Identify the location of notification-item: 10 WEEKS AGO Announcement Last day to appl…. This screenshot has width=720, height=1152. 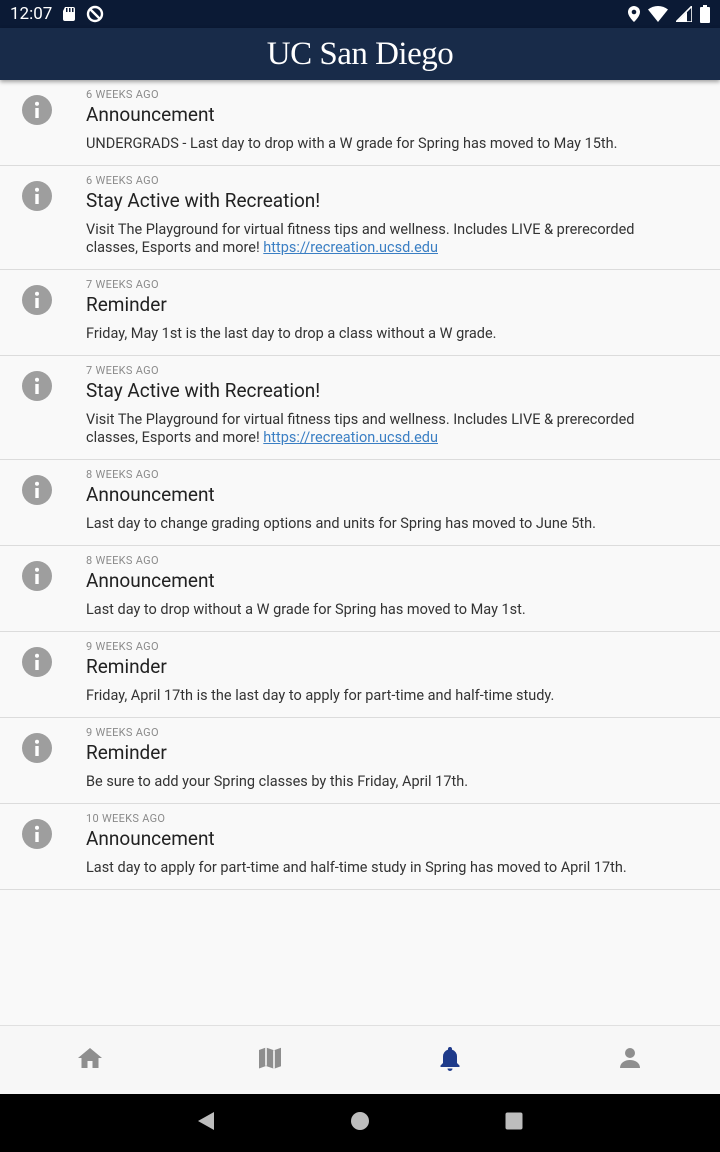
(360, 847).